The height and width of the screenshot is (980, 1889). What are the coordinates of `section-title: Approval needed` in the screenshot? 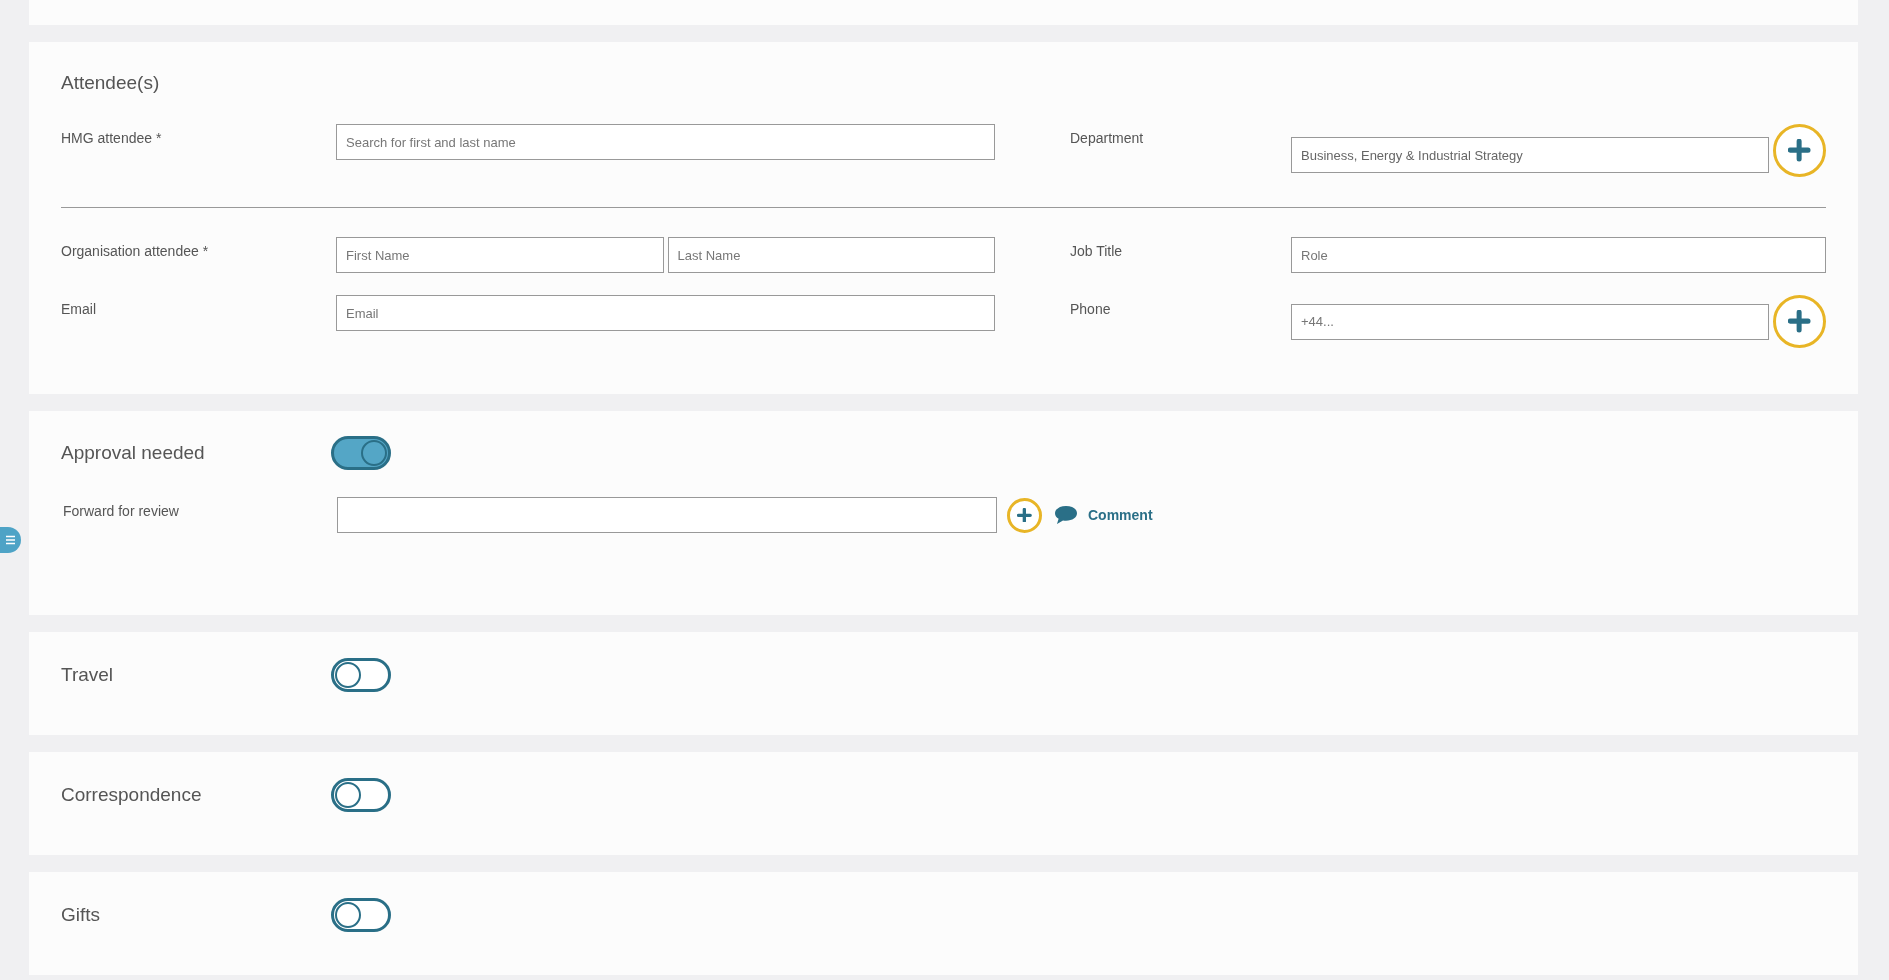 It's located at (133, 453).